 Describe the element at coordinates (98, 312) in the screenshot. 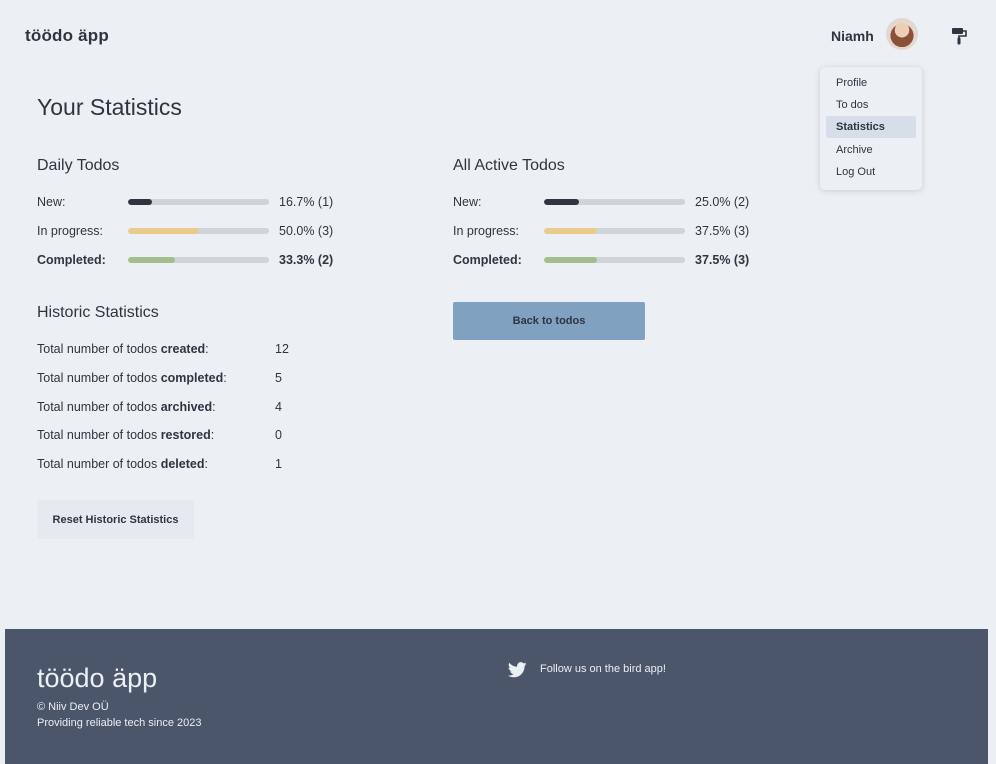

I see `historic-statistics-title: Historic Statistics` at that location.